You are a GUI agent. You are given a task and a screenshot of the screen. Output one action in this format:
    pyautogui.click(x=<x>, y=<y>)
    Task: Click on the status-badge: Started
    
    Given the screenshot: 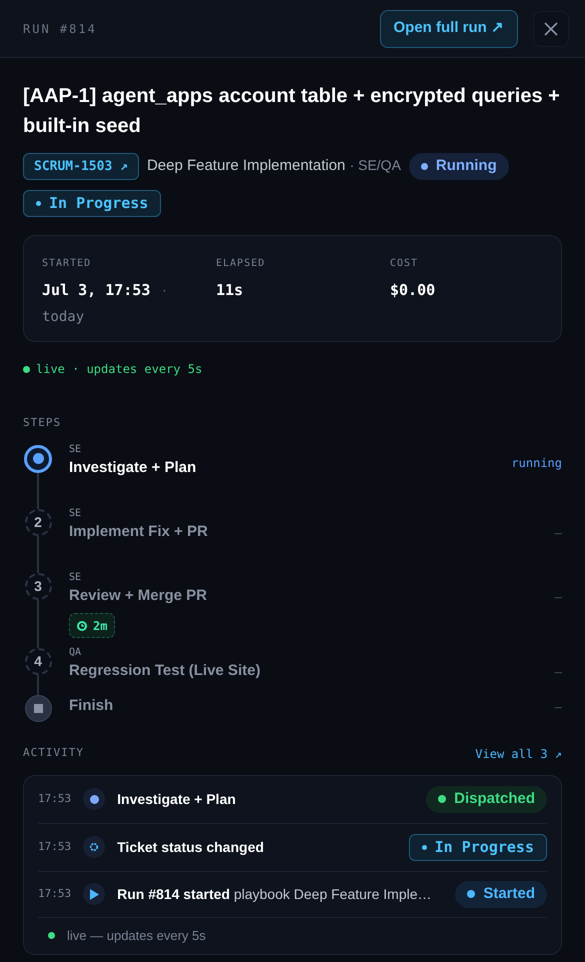 What is the action you would take?
    pyautogui.click(x=501, y=894)
    